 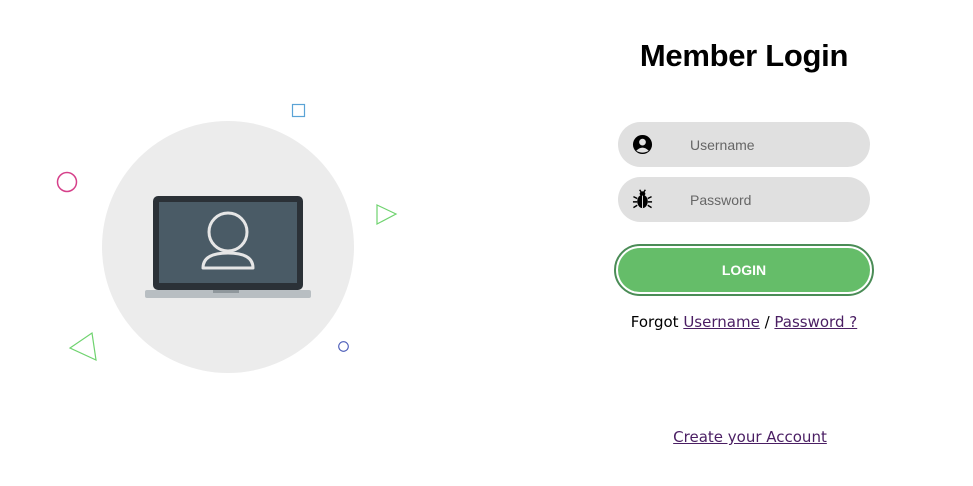 What do you see at coordinates (298, 110) in the screenshot?
I see `decorative-square-blue-icon` at bounding box center [298, 110].